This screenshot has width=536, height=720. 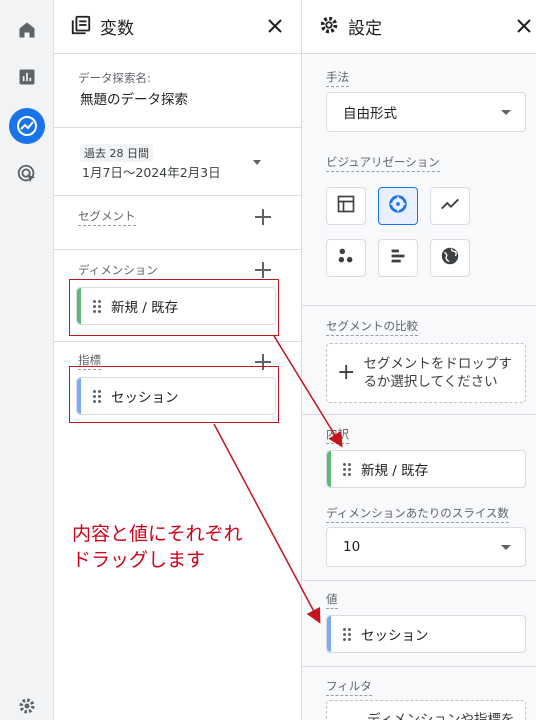 I want to click on line-viz-button, so click(x=450, y=206).